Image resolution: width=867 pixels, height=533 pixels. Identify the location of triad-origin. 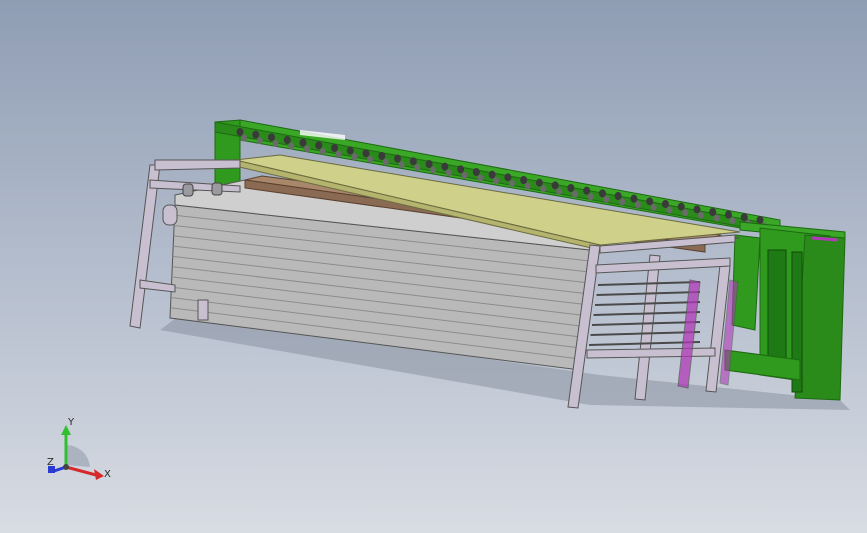
(66, 467).